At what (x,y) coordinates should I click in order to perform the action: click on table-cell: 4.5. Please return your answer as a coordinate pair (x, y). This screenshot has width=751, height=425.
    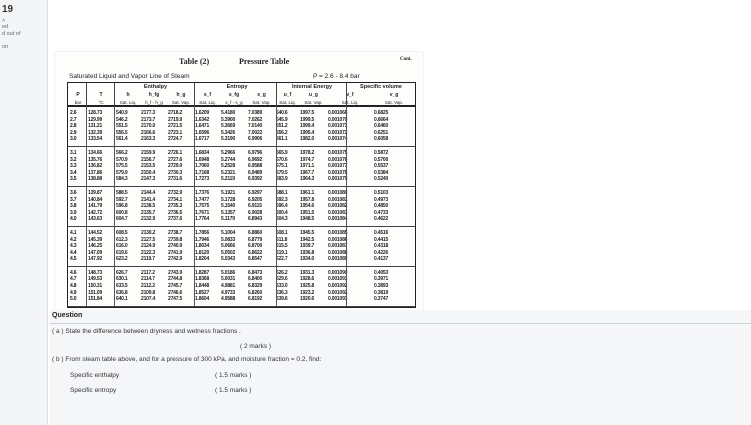
    Looking at the image, I should click on (73, 259).